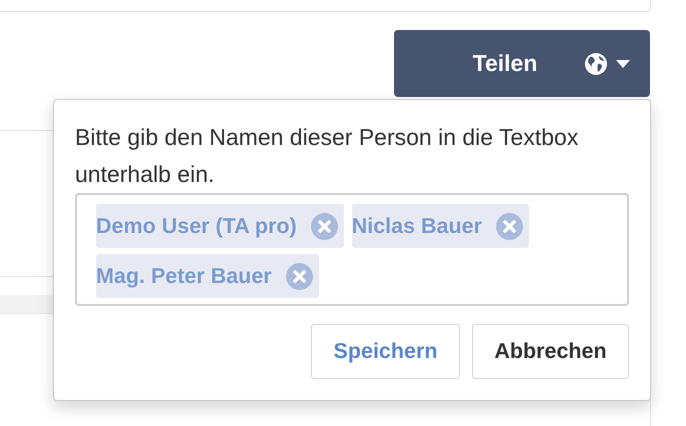 The image size is (686, 426). Describe the element at coordinates (207, 276) in the screenshot. I see `name-tag: Mag. Peter Bauer` at that location.